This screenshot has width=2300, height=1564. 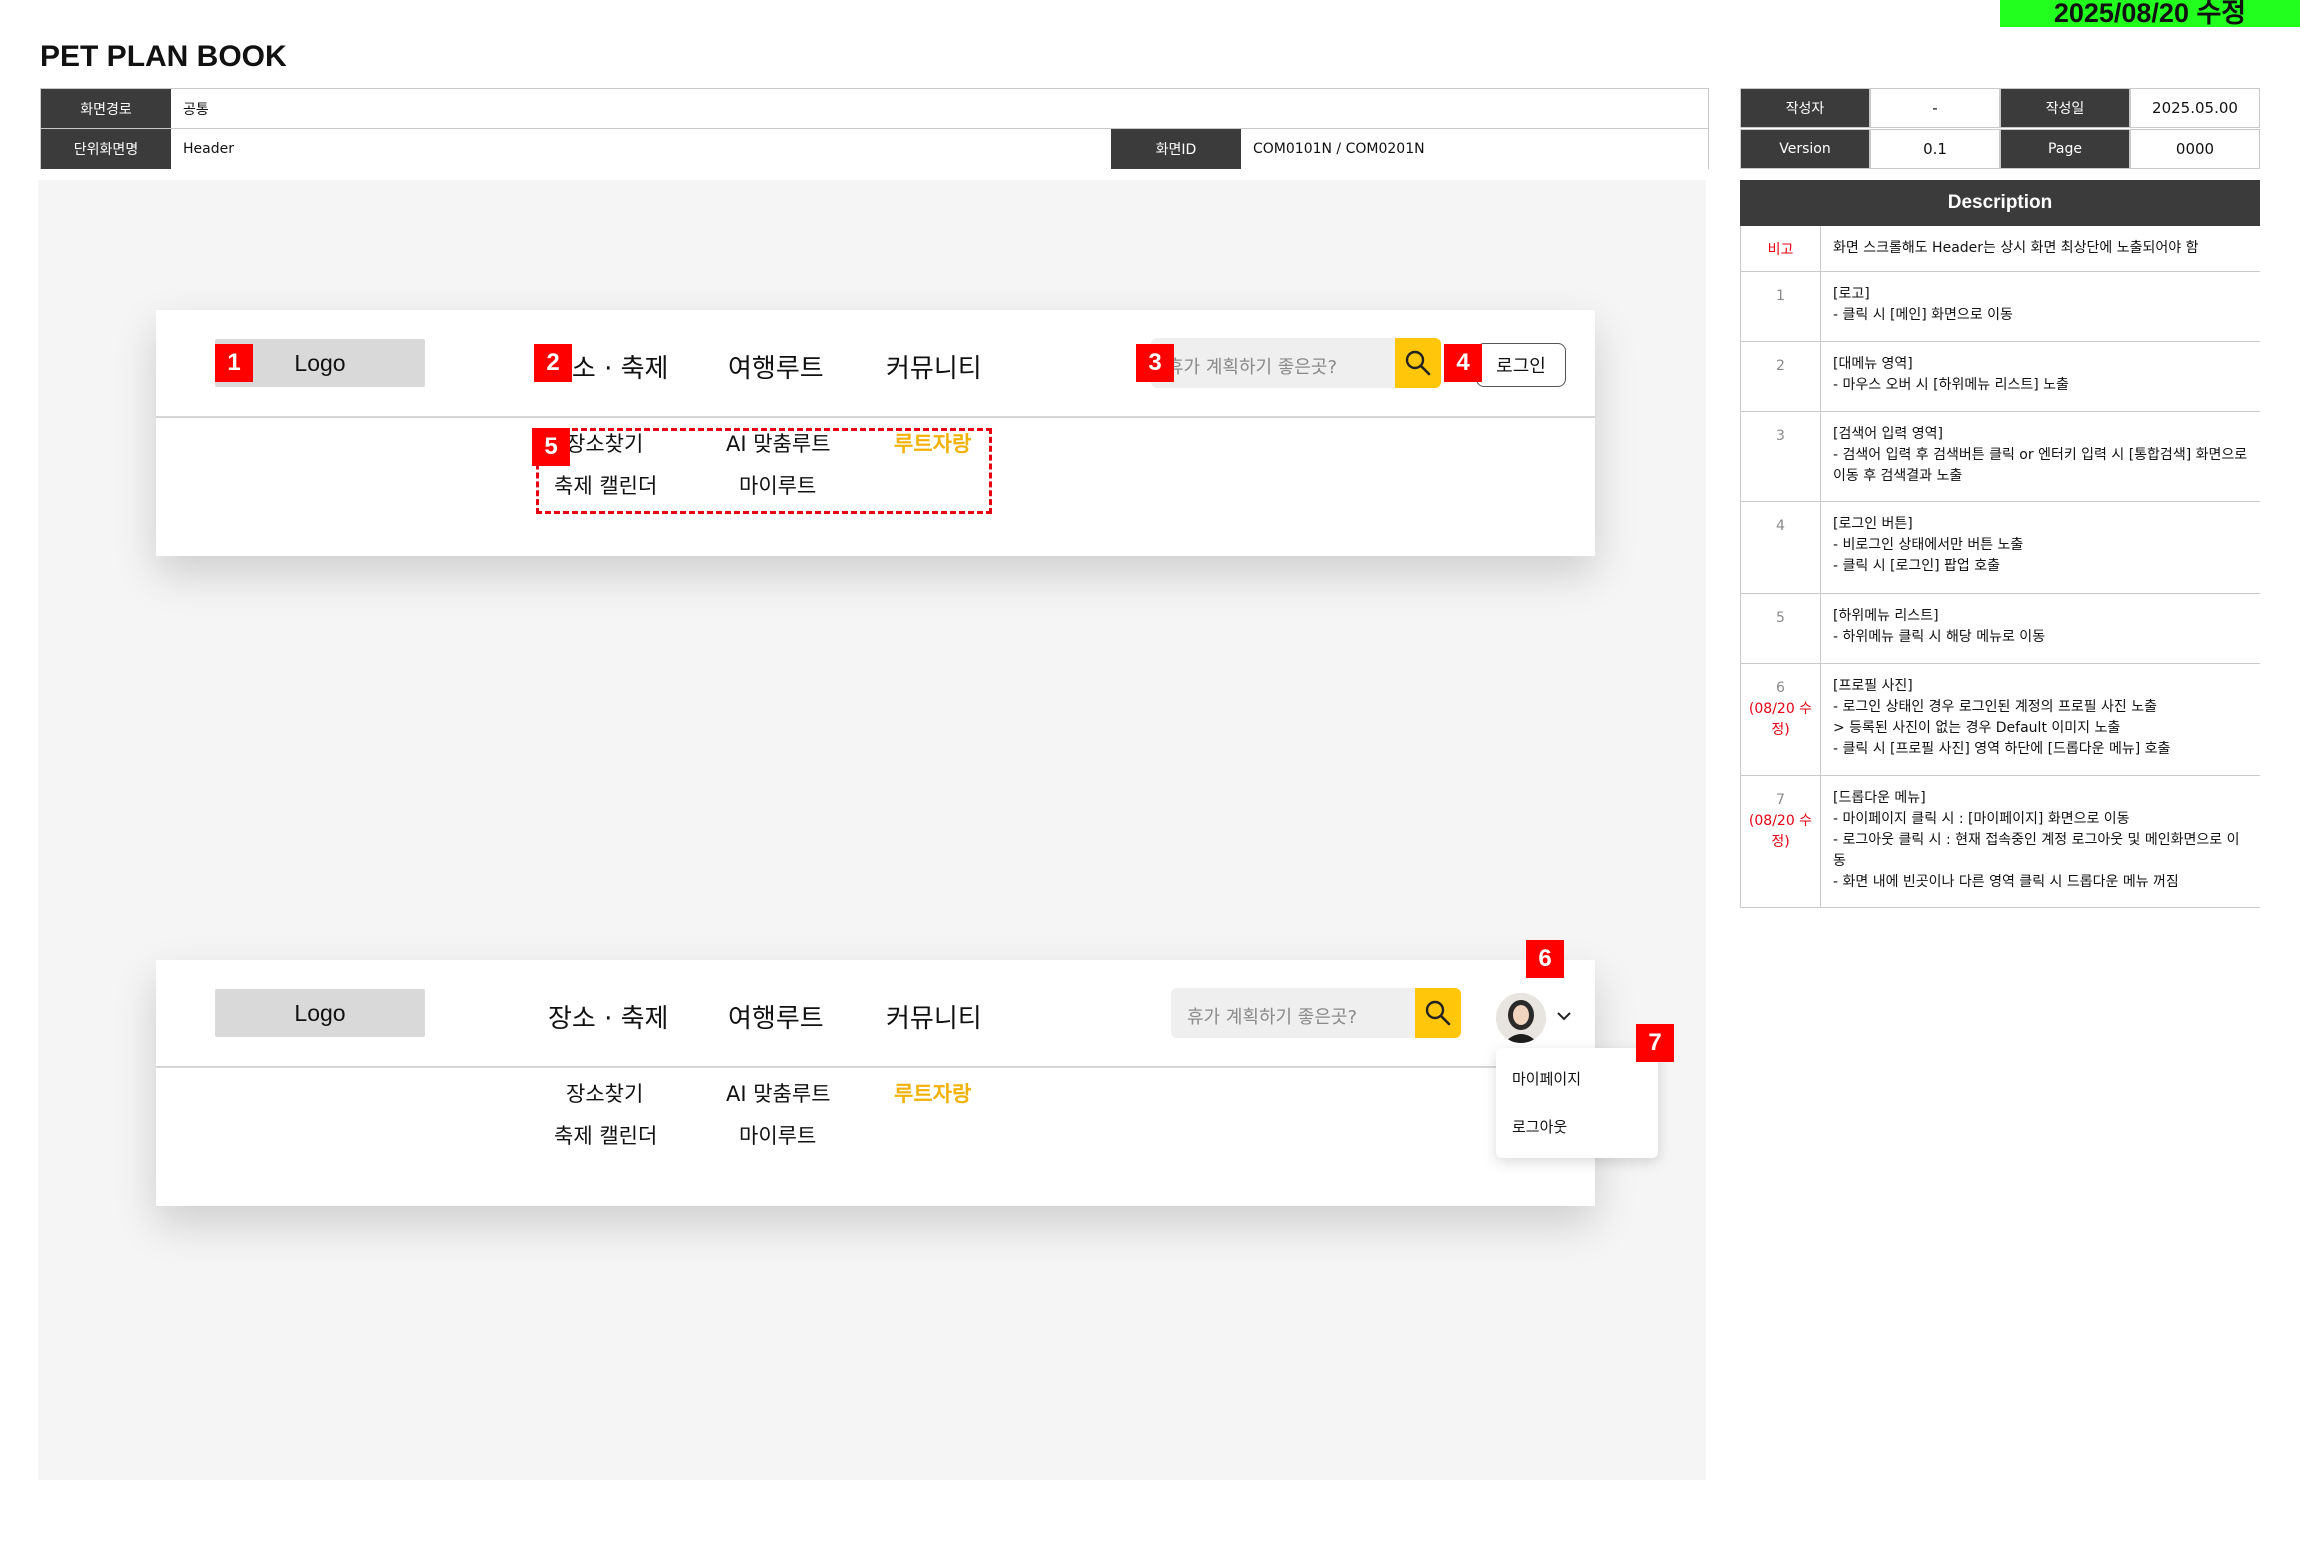 I want to click on screen-path-label: 화면경로, so click(x=106, y=108).